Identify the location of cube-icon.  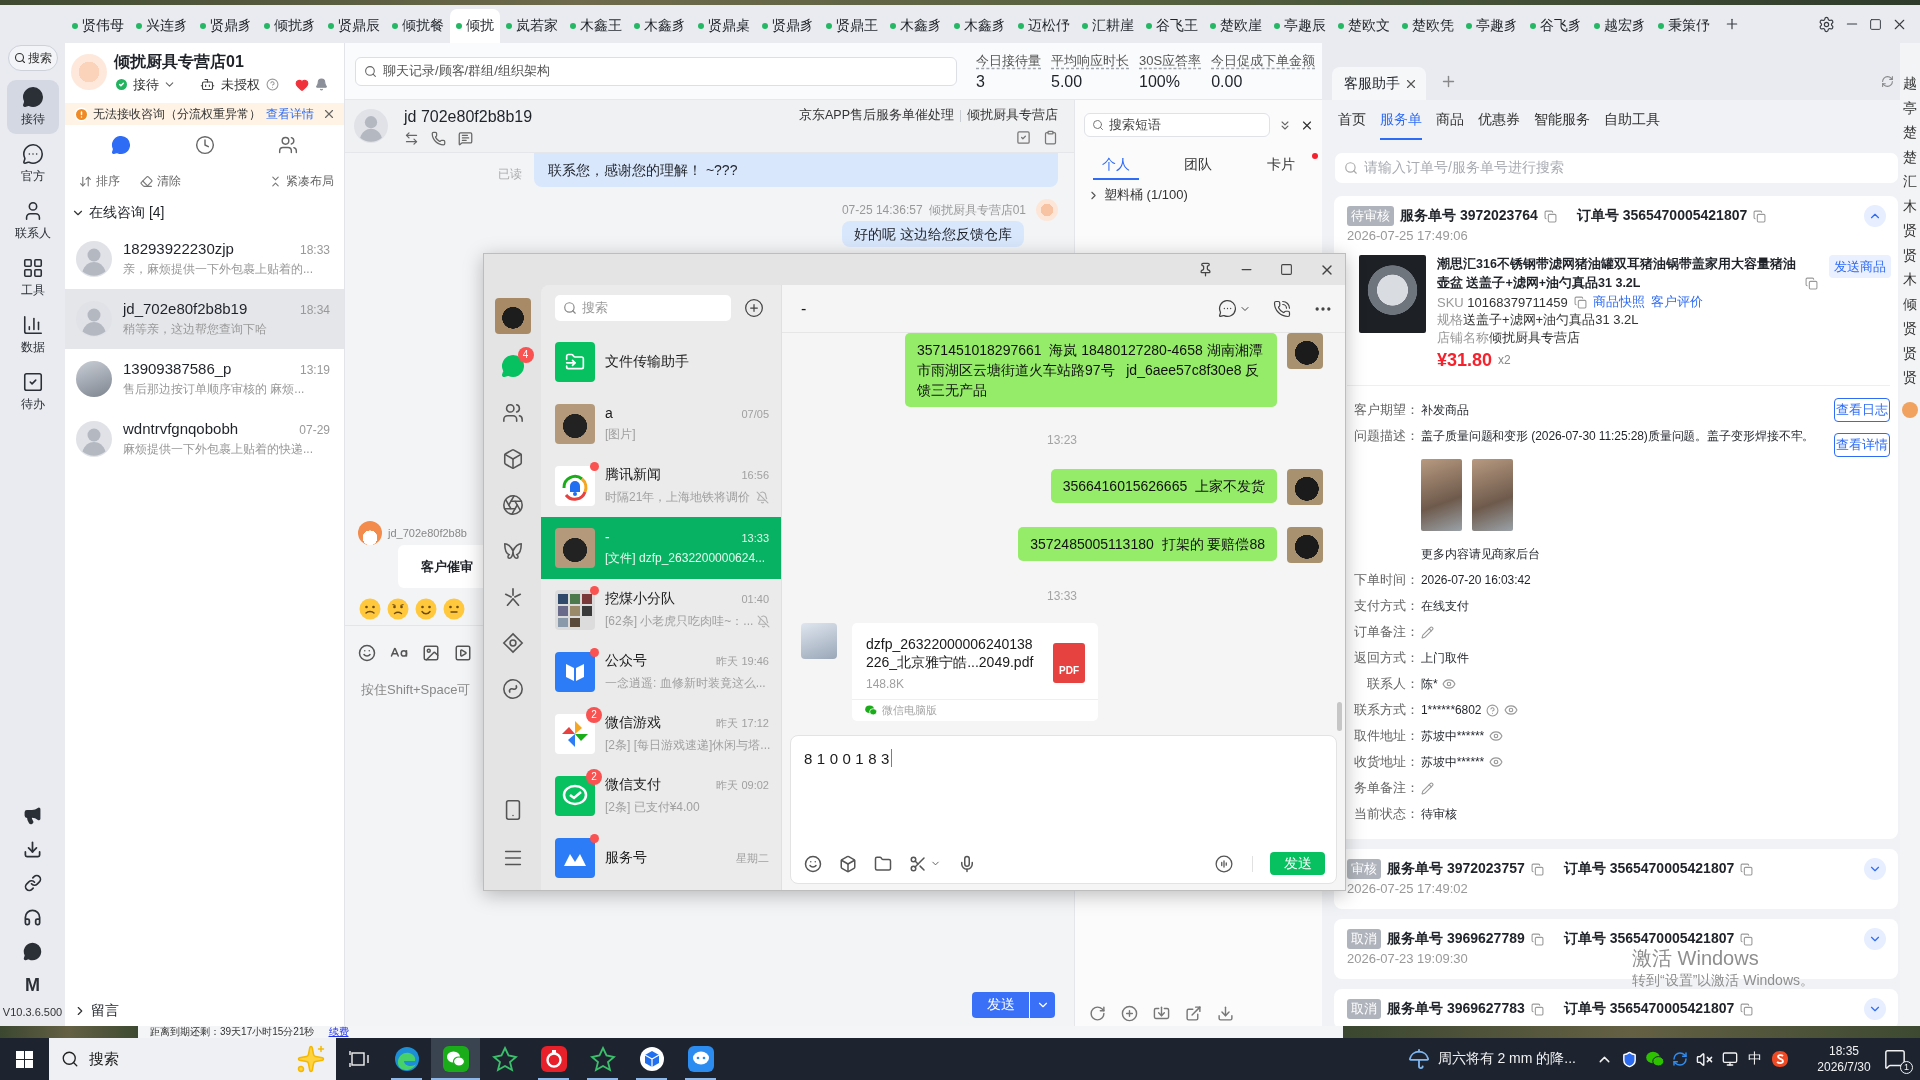
(512, 459).